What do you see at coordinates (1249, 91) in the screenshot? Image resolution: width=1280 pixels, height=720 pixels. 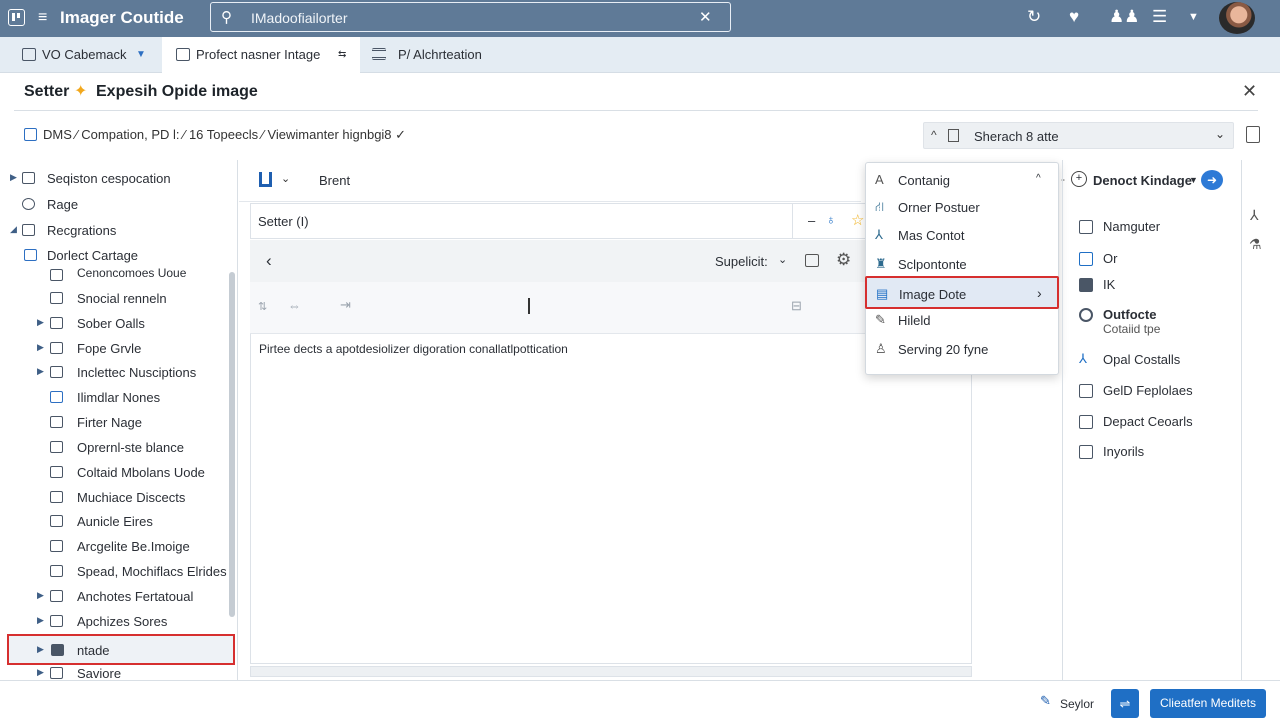 I see `close-icon: ✕` at bounding box center [1249, 91].